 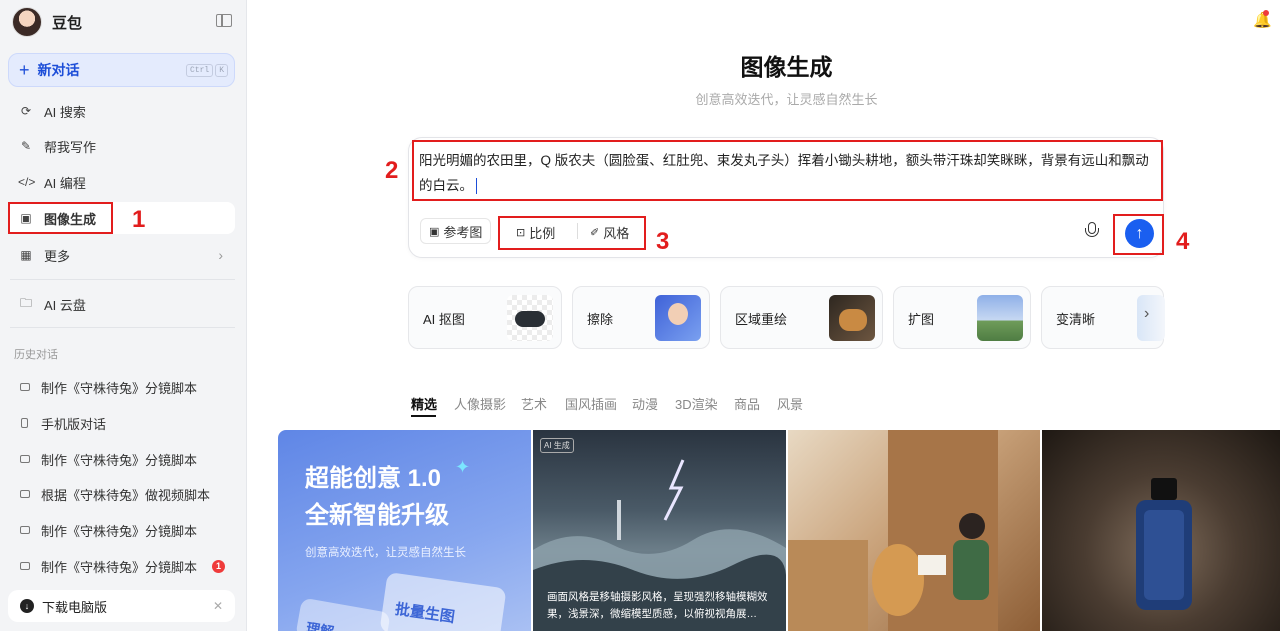 What do you see at coordinates (27, 606) in the screenshot?
I see `download-icon: ↓` at bounding box center [27, 606].